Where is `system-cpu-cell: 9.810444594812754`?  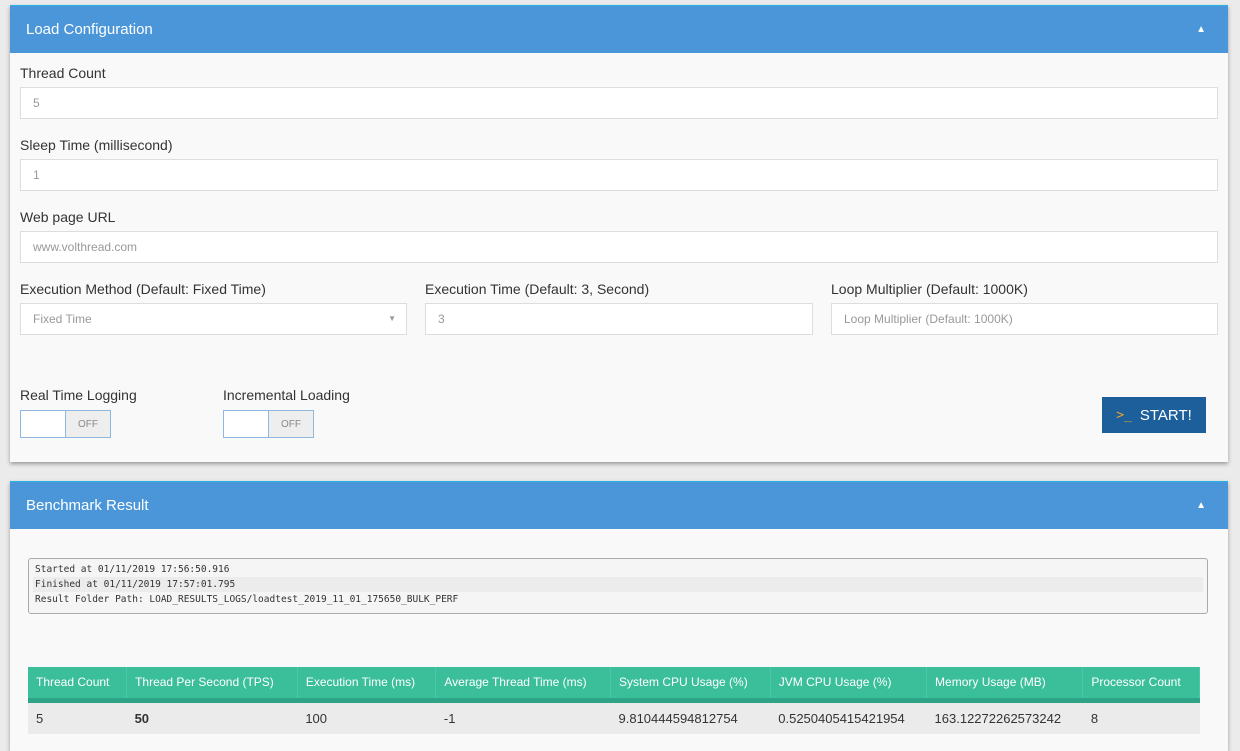
system-cpu-cell: 9.810444594812754 is located at coordinates (690, 717).